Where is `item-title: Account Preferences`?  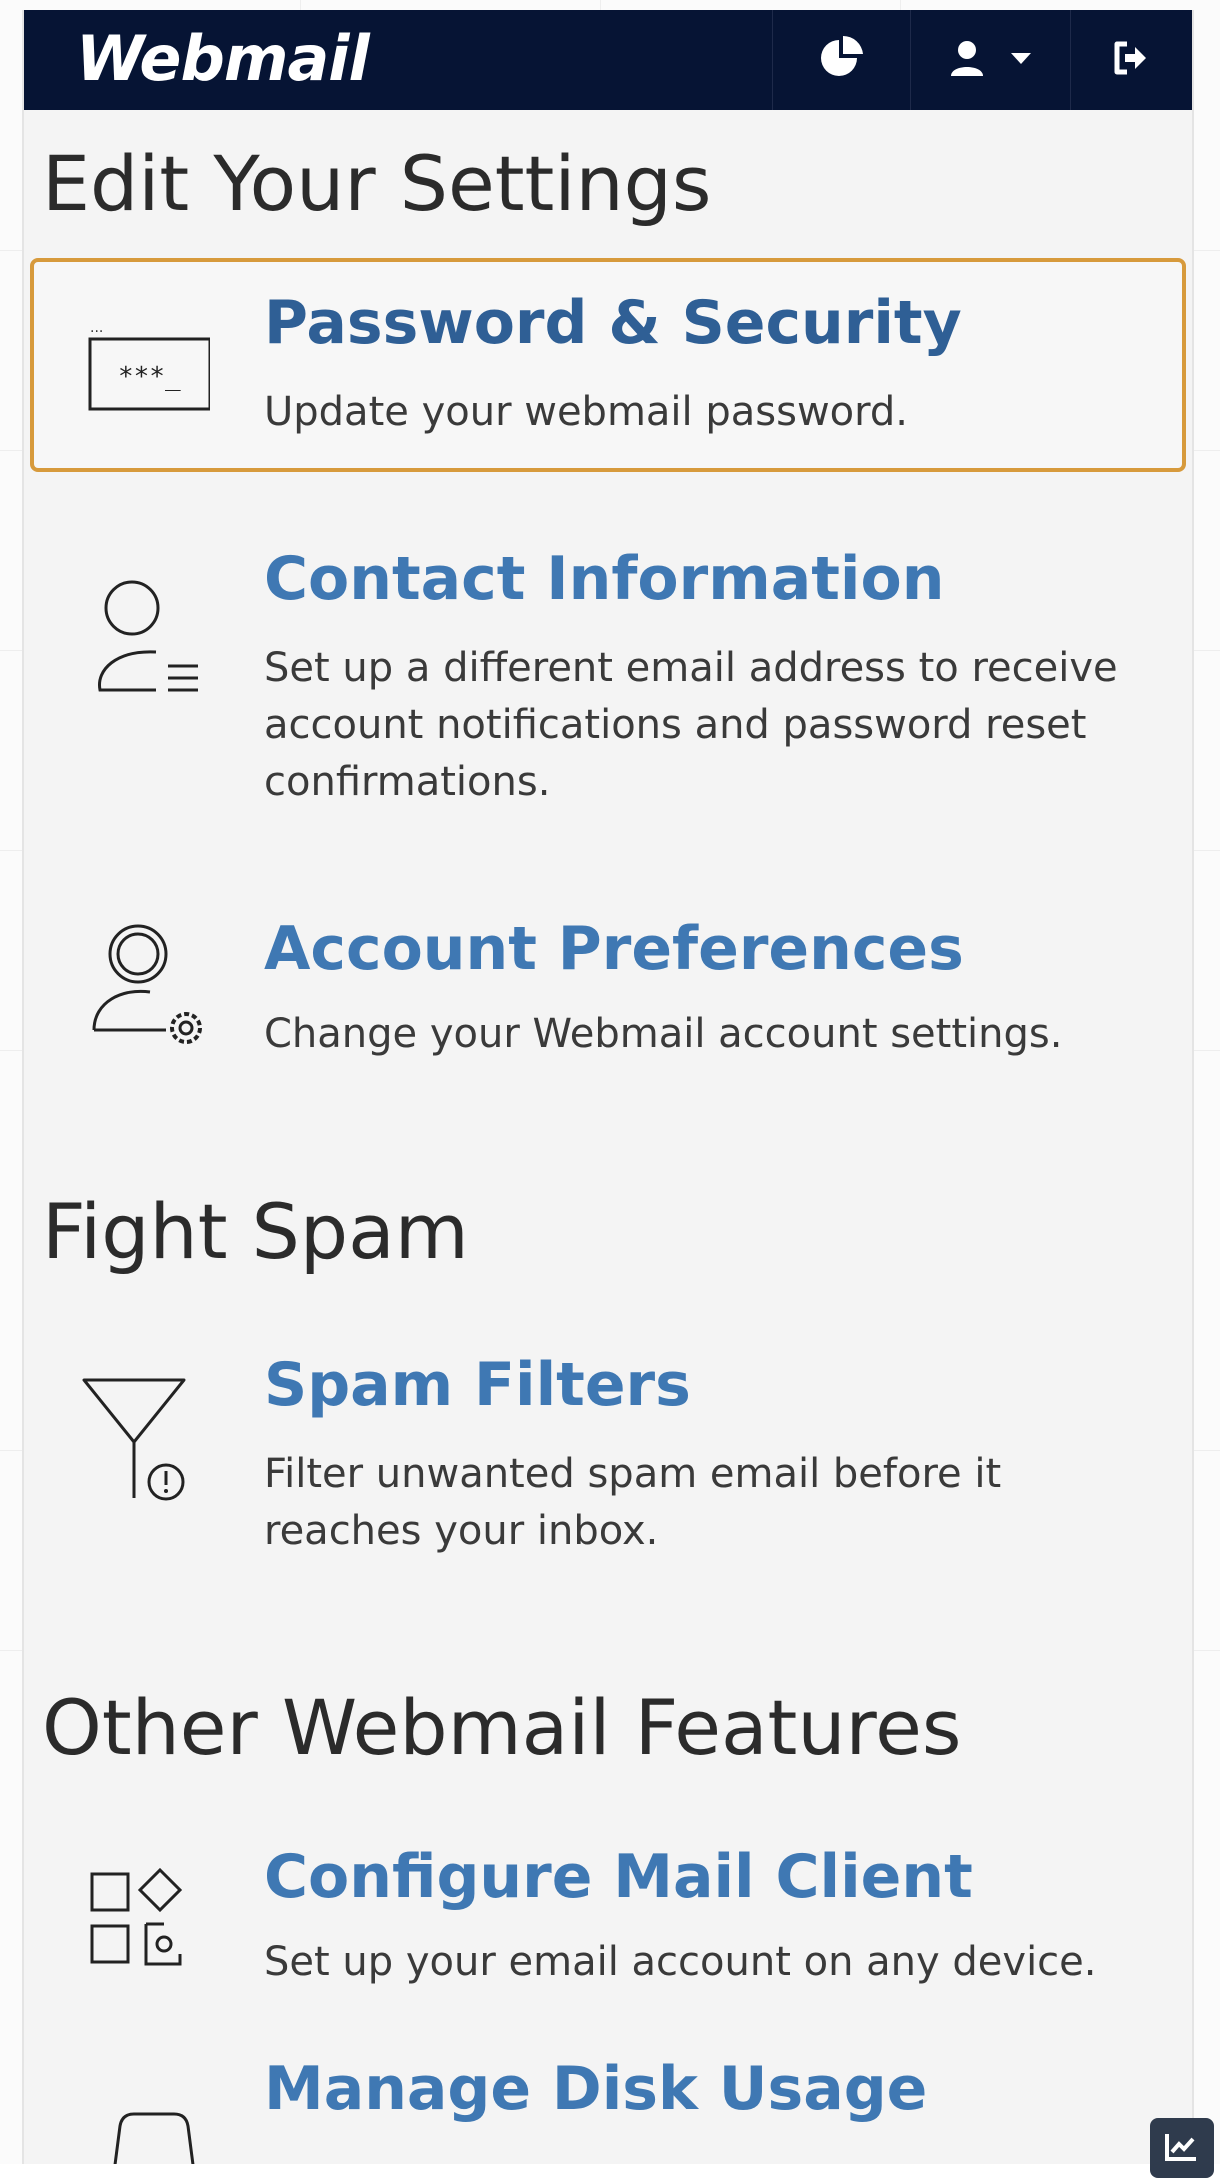
item-title: Account Preferences is located at coordinates (614, 949).